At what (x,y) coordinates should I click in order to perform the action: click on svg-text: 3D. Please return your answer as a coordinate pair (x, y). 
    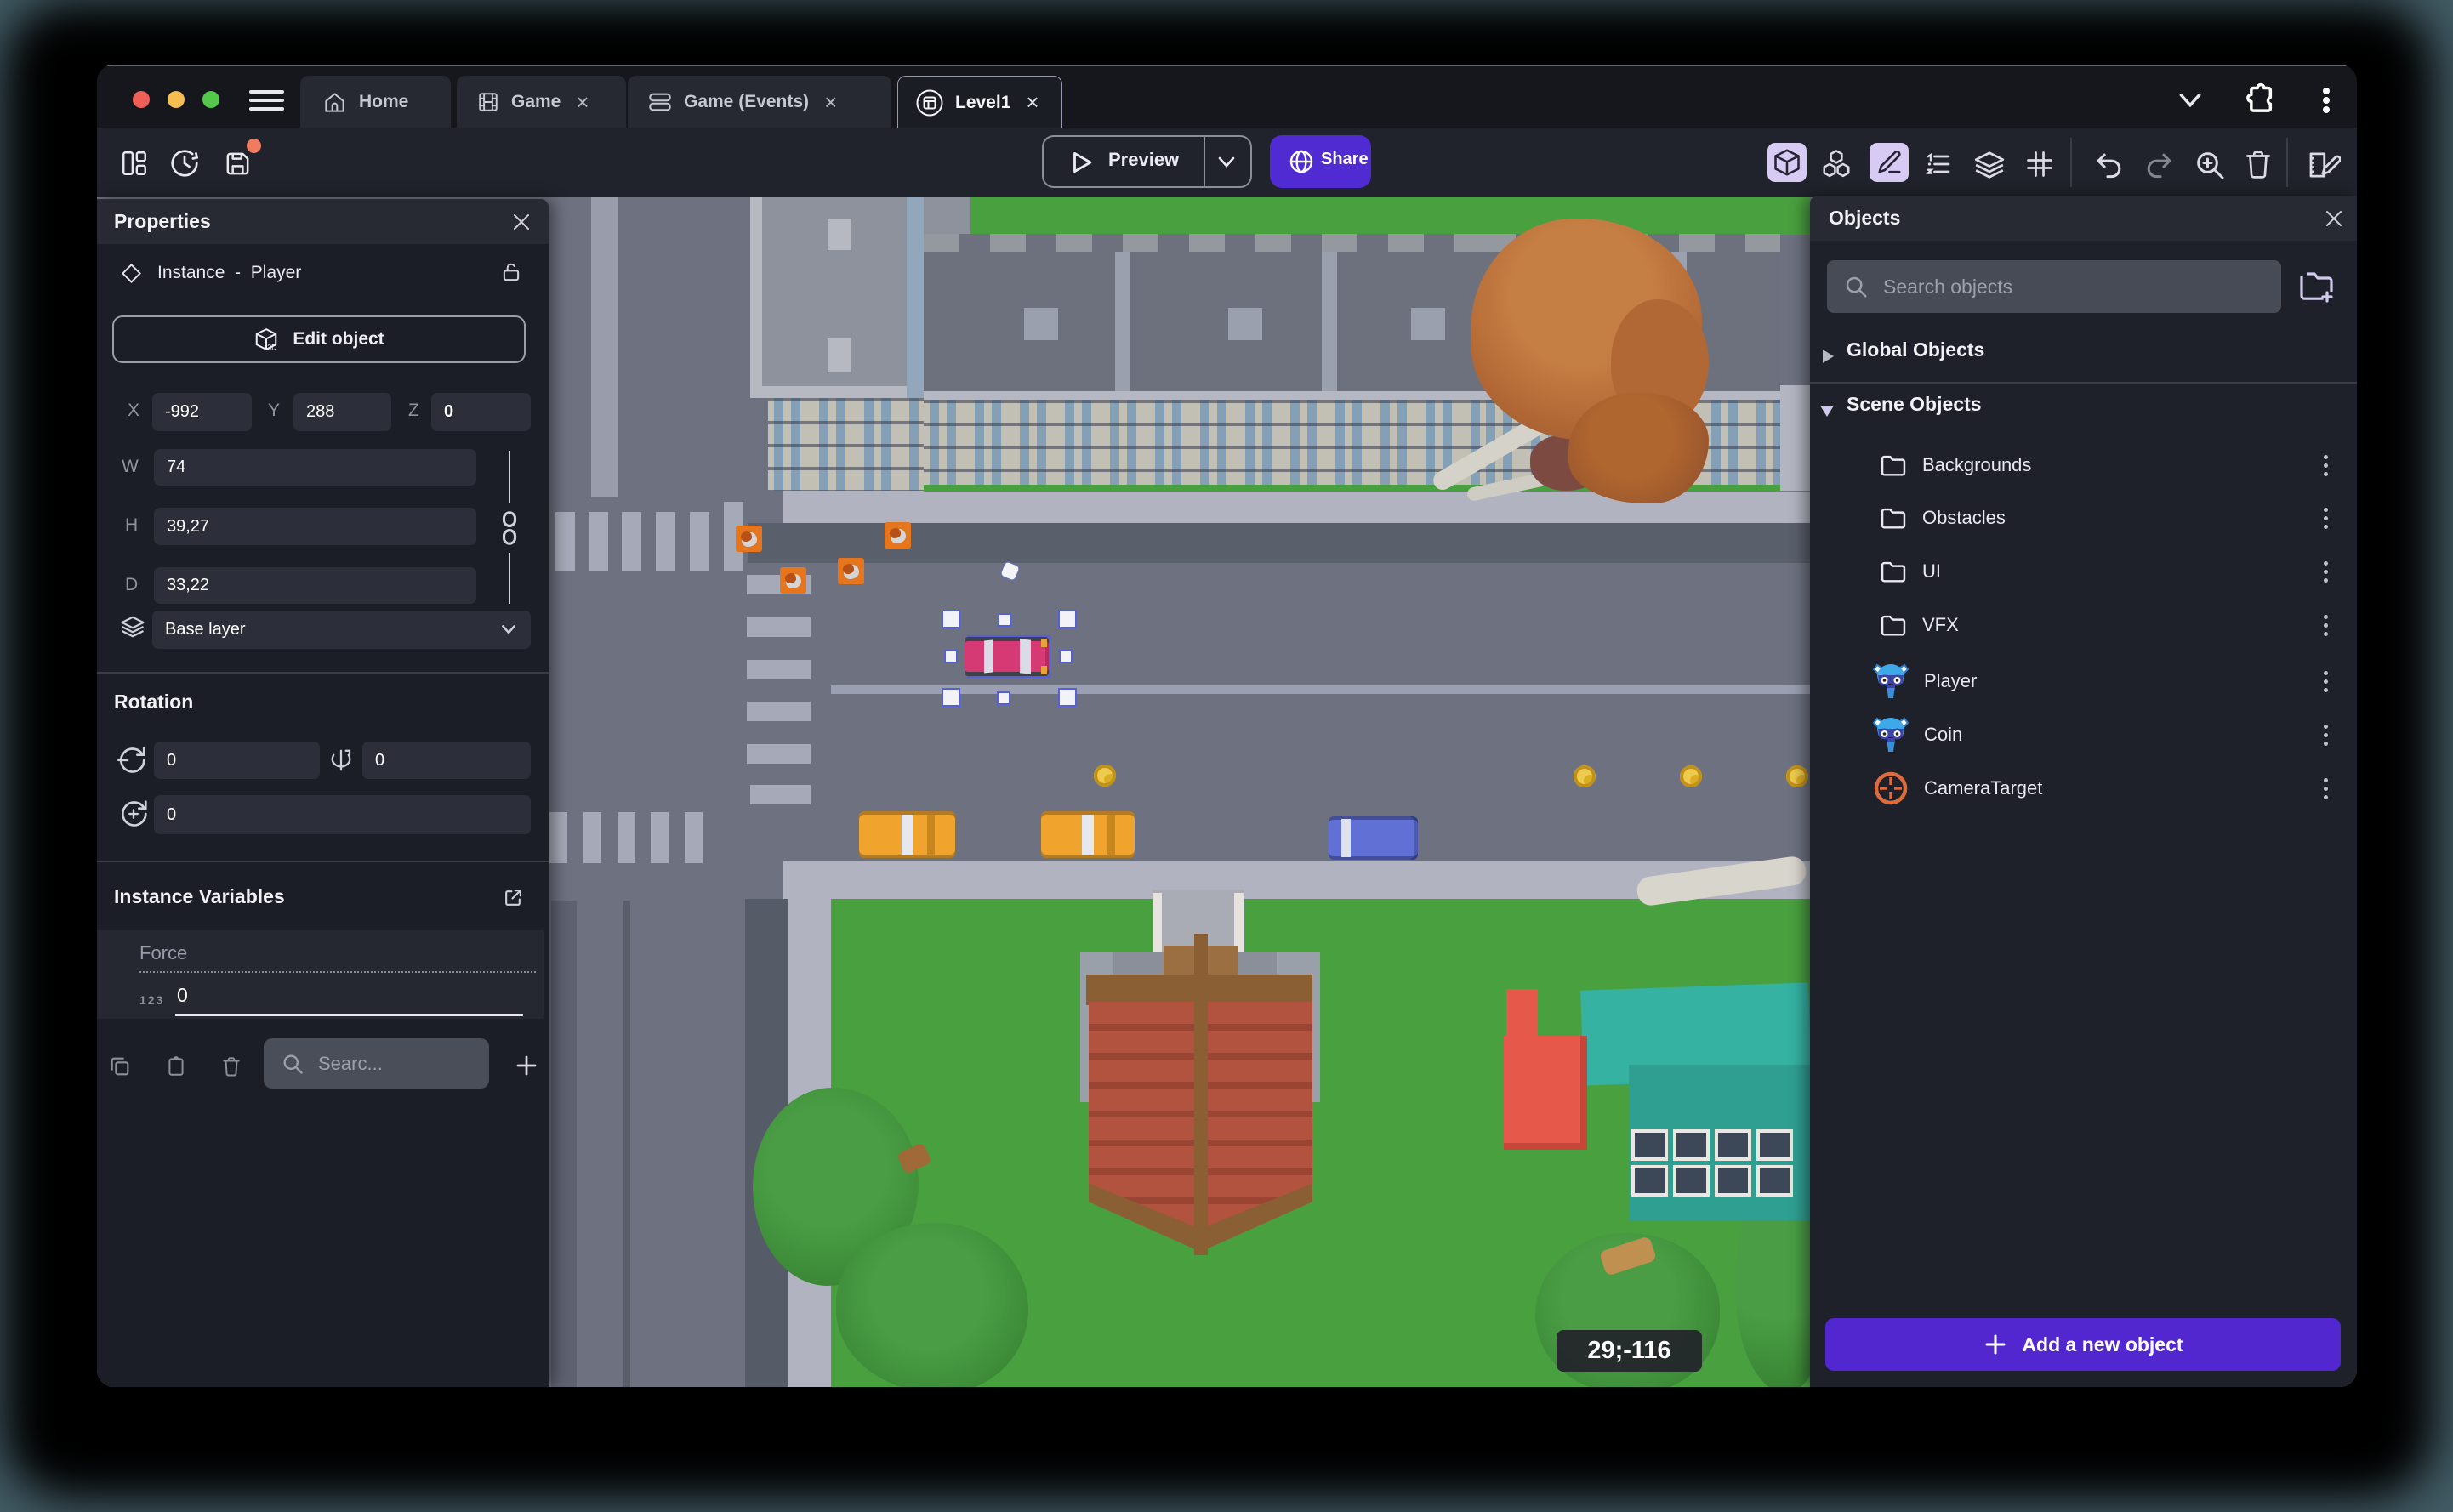
    Looking at the image, I should click on (272, 348).